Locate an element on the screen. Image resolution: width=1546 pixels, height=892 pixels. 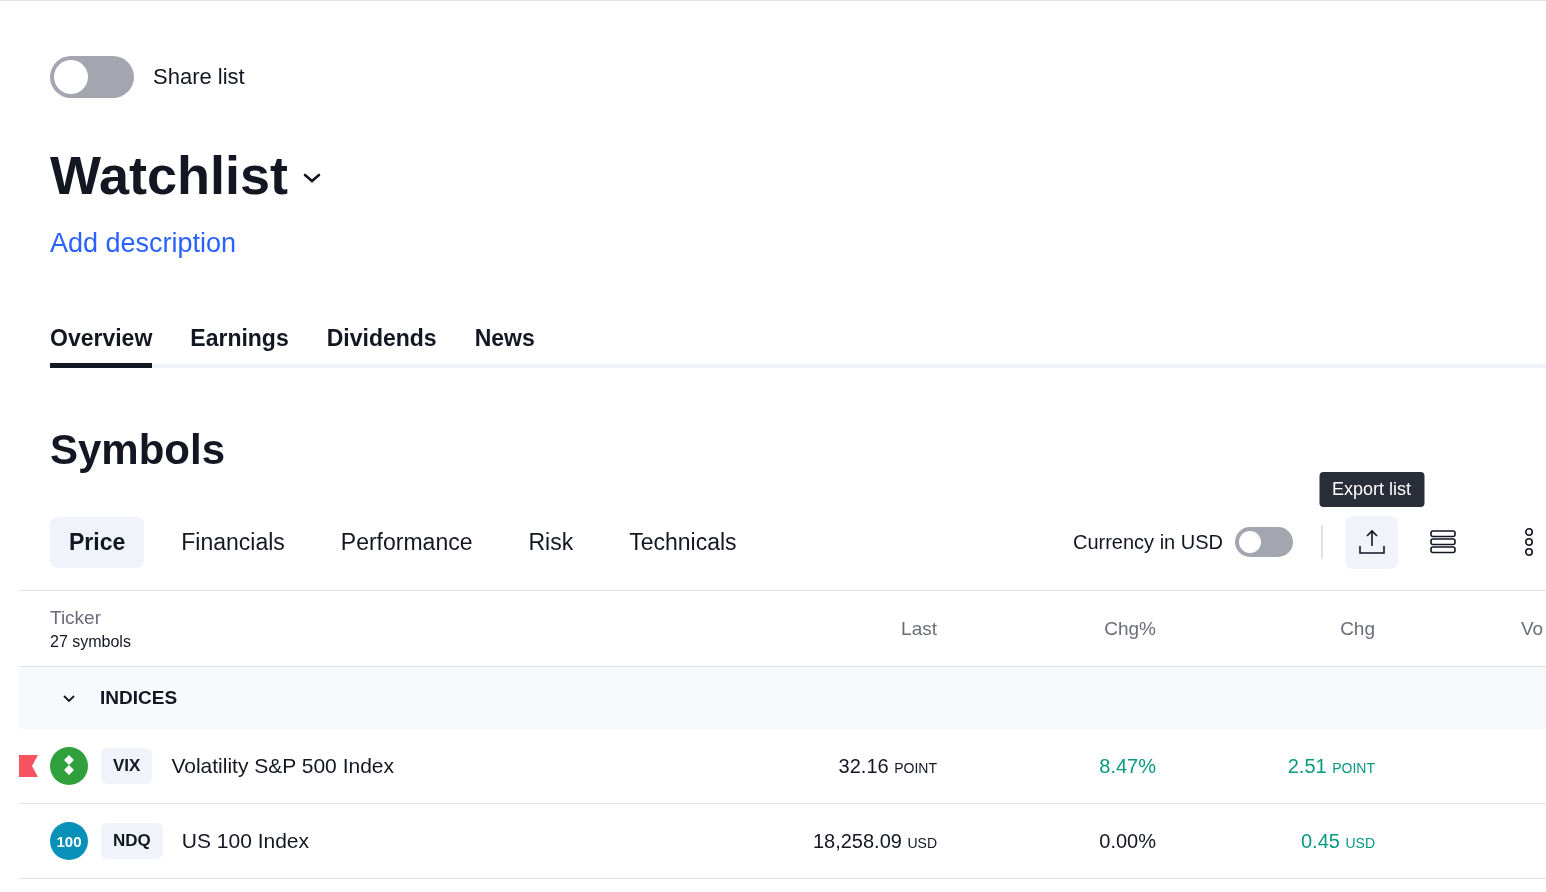
group-name: INDICES is located at coordinates (139, 698).